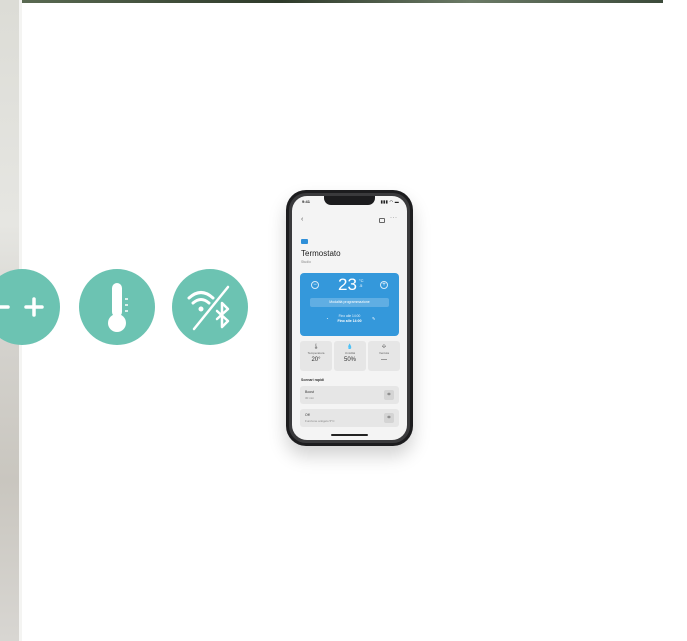 The width and height of the screenshot is (687, 641). I want to click on scenario-title: Boost, so click(309, 392).